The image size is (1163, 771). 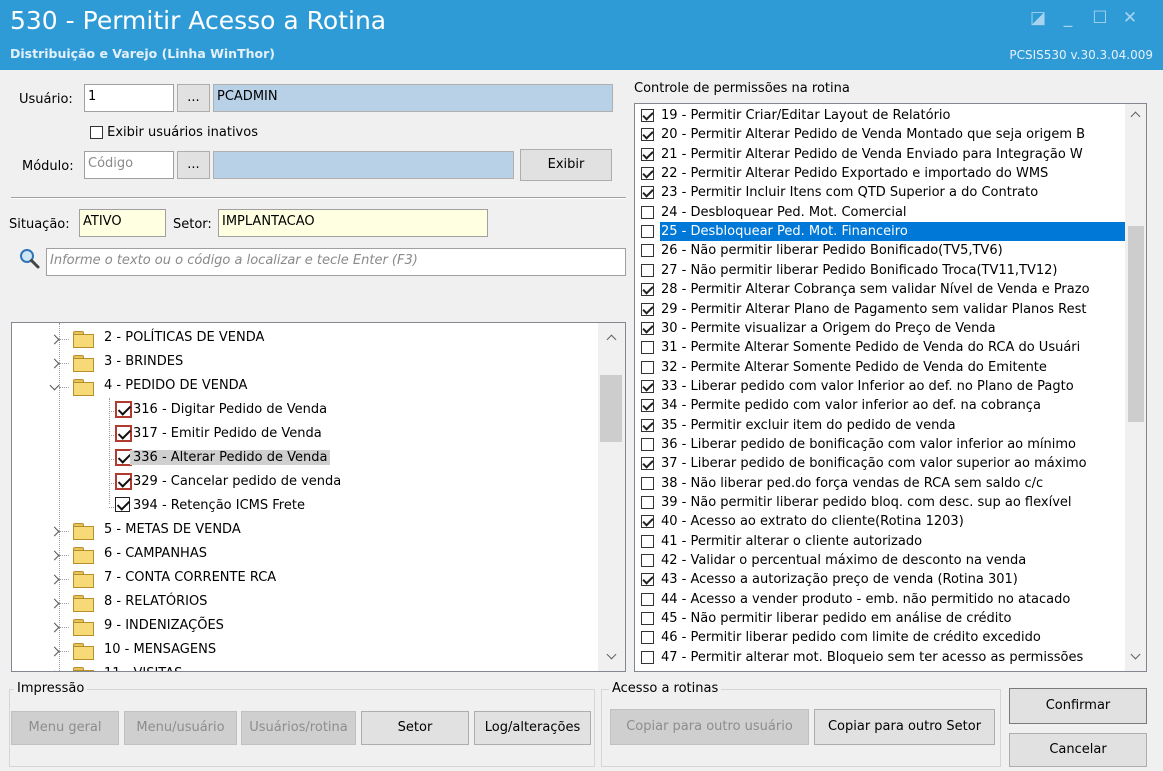 I want to click on show-inactive-checkbox, so click(x=96, y=132).